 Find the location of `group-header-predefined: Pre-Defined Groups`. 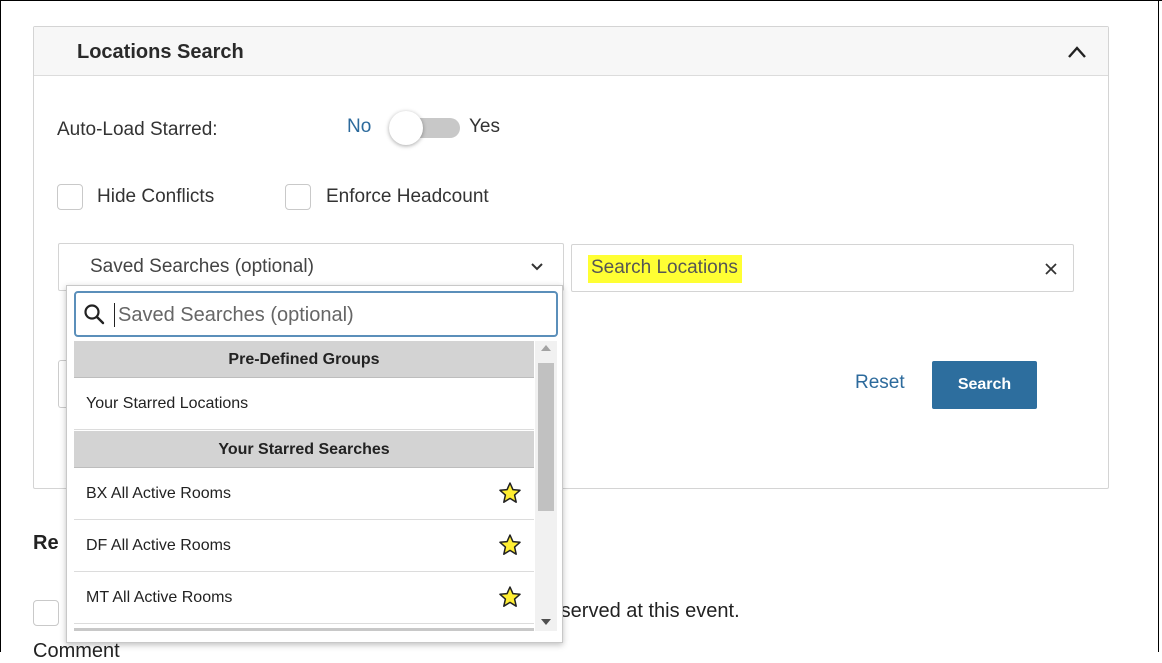

group-header-predefined: Pre-Defined Groups is located at coordinates (304, 359).